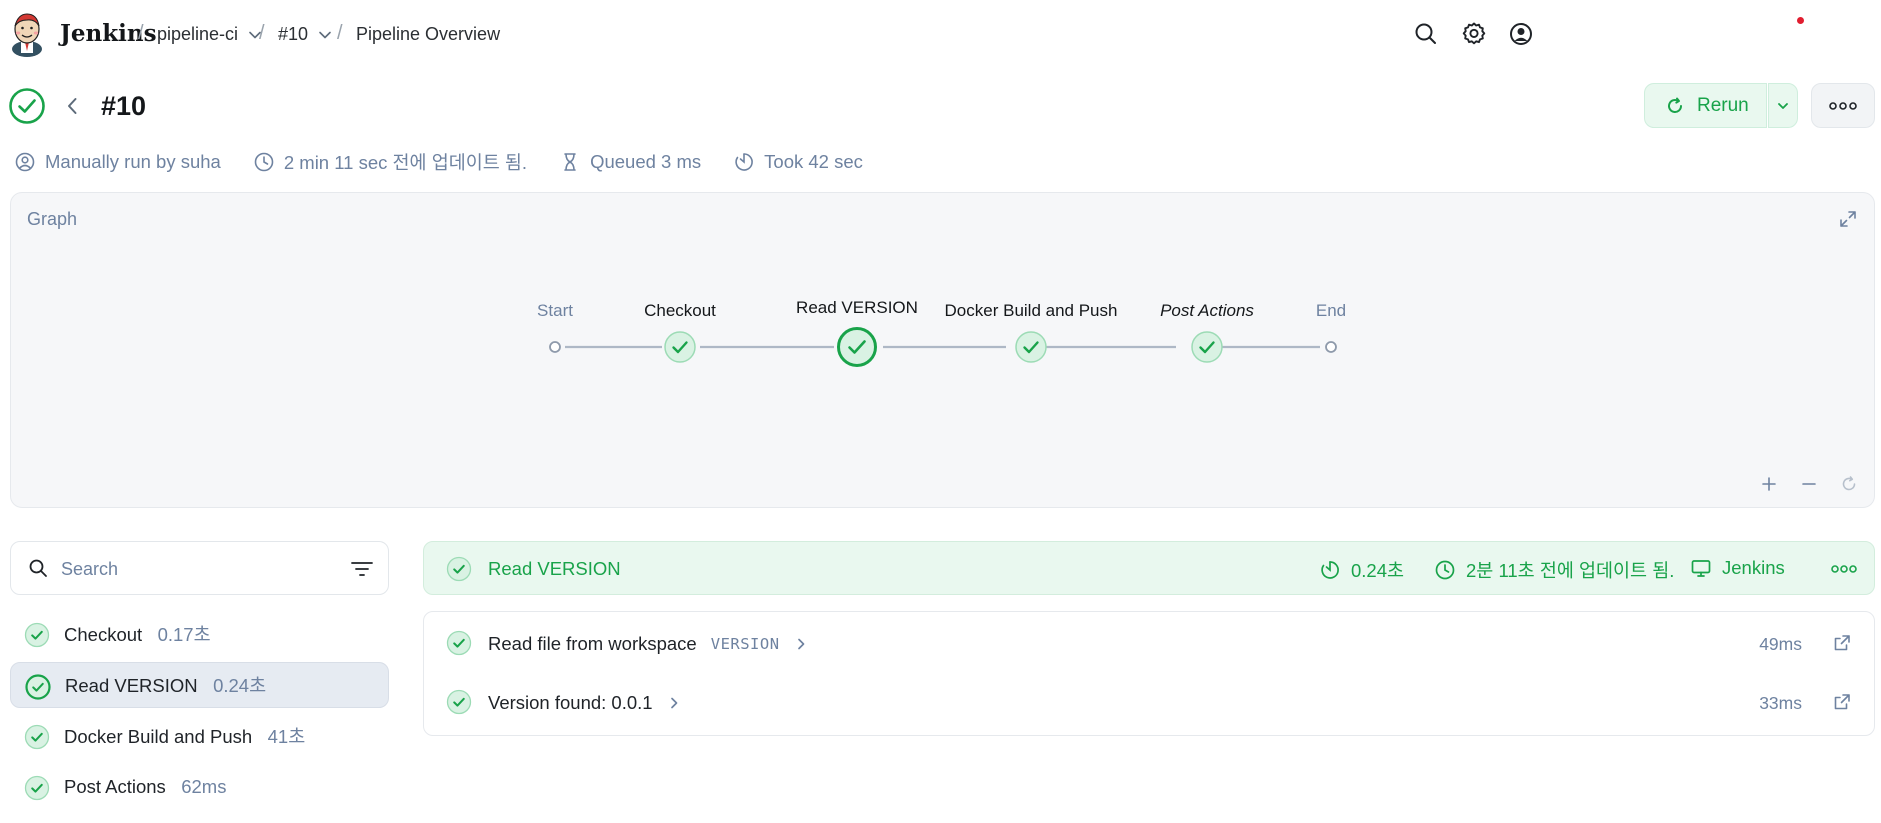  What do you see at coordinates (1331, 347) in the screenshot?
I see `graph-node-end` at bounding box center [1331, 347].